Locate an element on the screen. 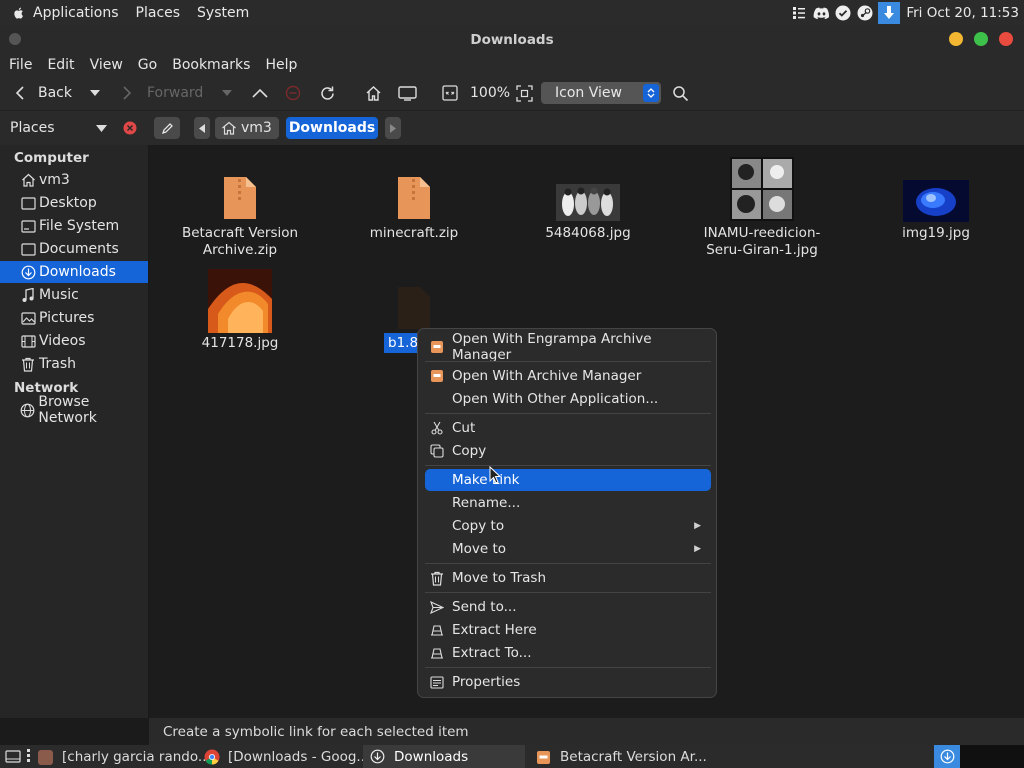 The image size is (1024, 768). sidebar-item-downloads: Downloads is located at coordinates (74, 272).